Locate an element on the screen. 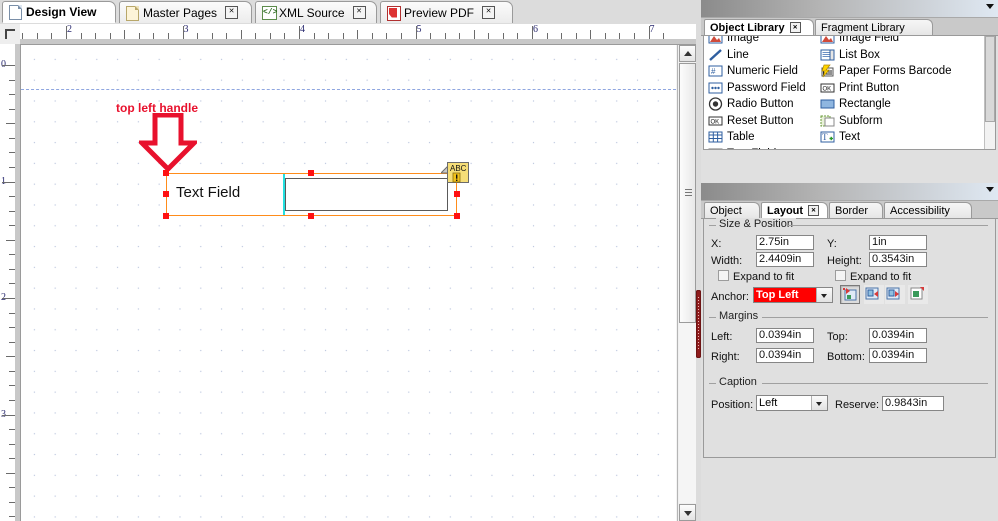 This screenshot has height=521, width=998. library-item-label: Text Field is located at coordinates (751, 148).